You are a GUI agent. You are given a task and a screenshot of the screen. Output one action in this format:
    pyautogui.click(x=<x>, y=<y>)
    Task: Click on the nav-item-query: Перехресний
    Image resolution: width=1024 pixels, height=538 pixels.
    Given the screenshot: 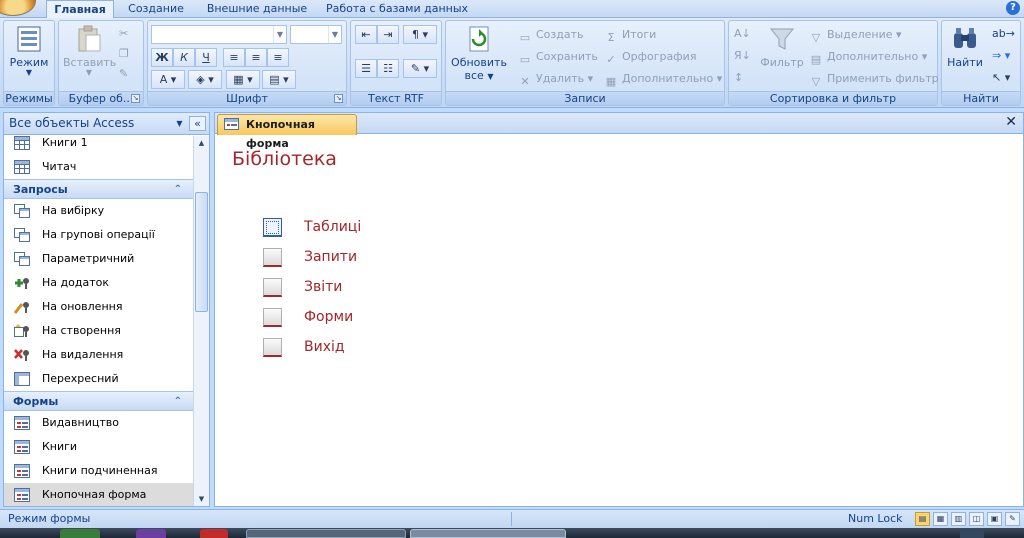 What is the action you would take?
    pyautogui.click(x=99, y=379)
    